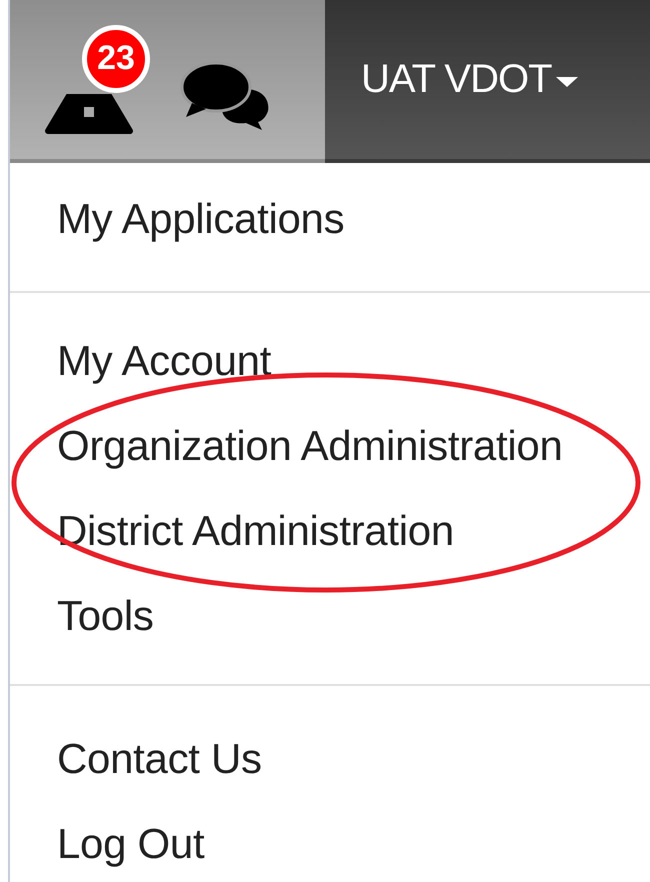 This screenshot has width=650, height=882. What do you see at coordinates (177, 218) in the screenshot?
I see `menu-item: My Applications` at bounding box center [177, 218].